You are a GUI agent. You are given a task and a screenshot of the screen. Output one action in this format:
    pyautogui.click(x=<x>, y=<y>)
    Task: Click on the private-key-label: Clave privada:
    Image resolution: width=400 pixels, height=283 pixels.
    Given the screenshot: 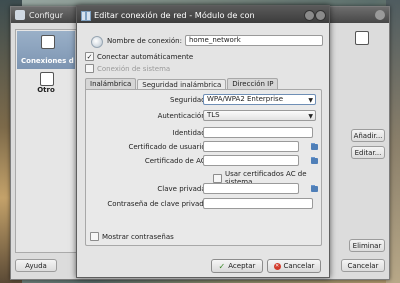 What is the action you would take?
    pyautogui.click(x=182, y=189)
    